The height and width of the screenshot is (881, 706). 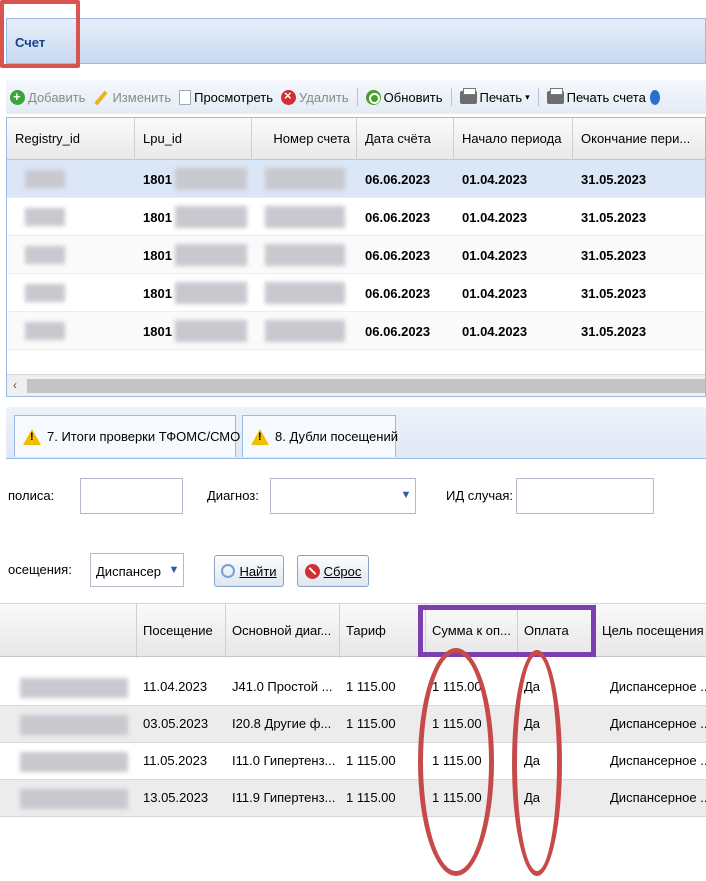 What do you see at coordinates (366, 386) in the screenshot?
I see `scrollbar-thumb` at bounding box center [366, 386].